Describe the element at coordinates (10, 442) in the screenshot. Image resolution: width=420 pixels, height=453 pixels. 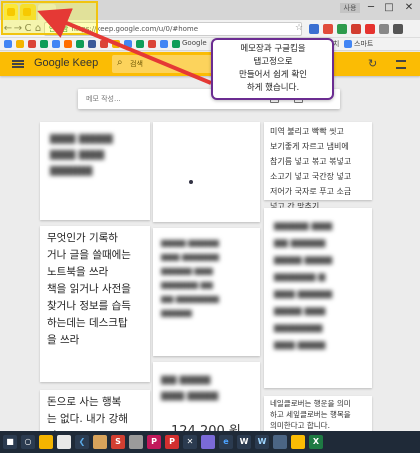
I see `start-icon: ■` at that location.